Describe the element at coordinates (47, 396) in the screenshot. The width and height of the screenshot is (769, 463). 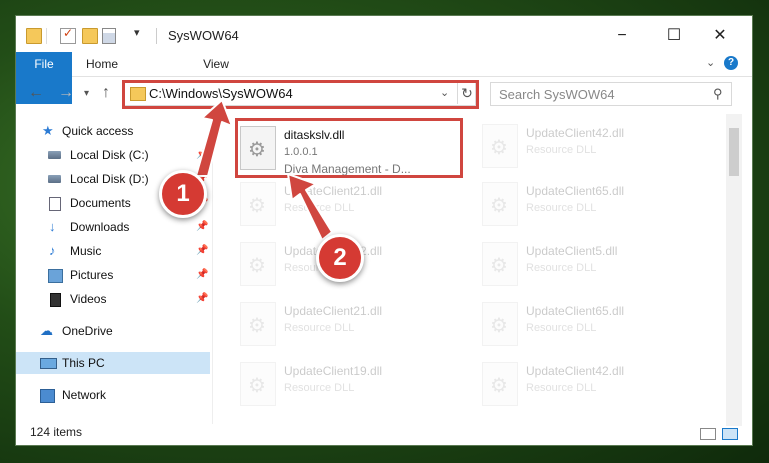
I see `network-icon` at that location.